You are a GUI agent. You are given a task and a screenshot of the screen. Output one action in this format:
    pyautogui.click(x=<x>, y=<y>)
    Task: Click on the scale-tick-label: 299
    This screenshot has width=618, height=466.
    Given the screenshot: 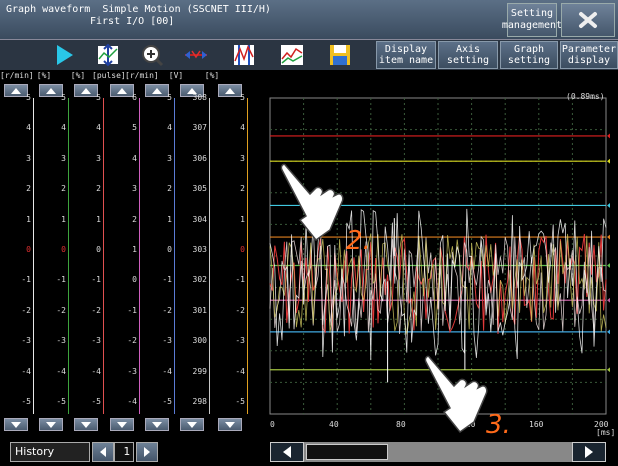 What is the action you would take?
    pyautogui.click(x=199, y=371)
    